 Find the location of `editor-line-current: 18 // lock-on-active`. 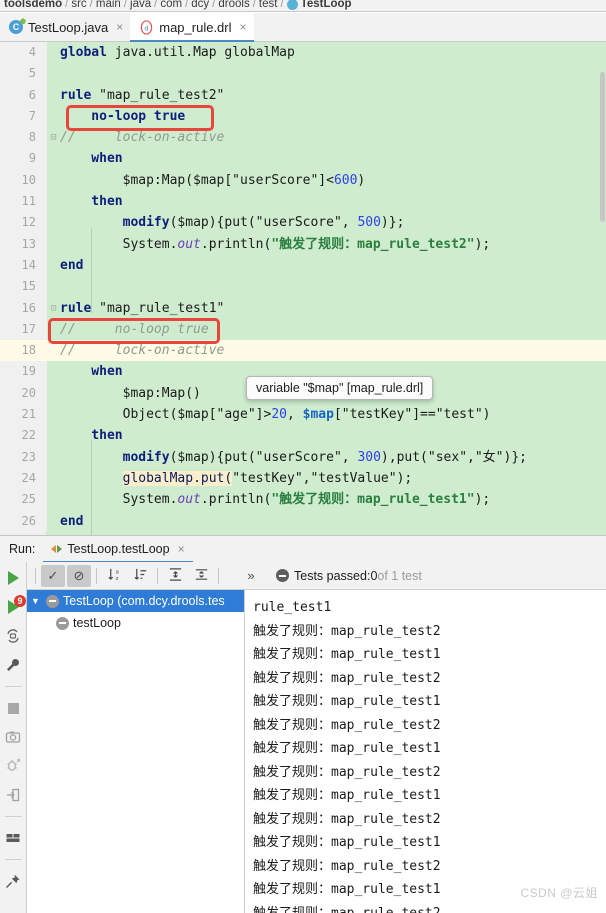

editor-line-current: 18 // lock-on-active is located at coordinates (303, 351).